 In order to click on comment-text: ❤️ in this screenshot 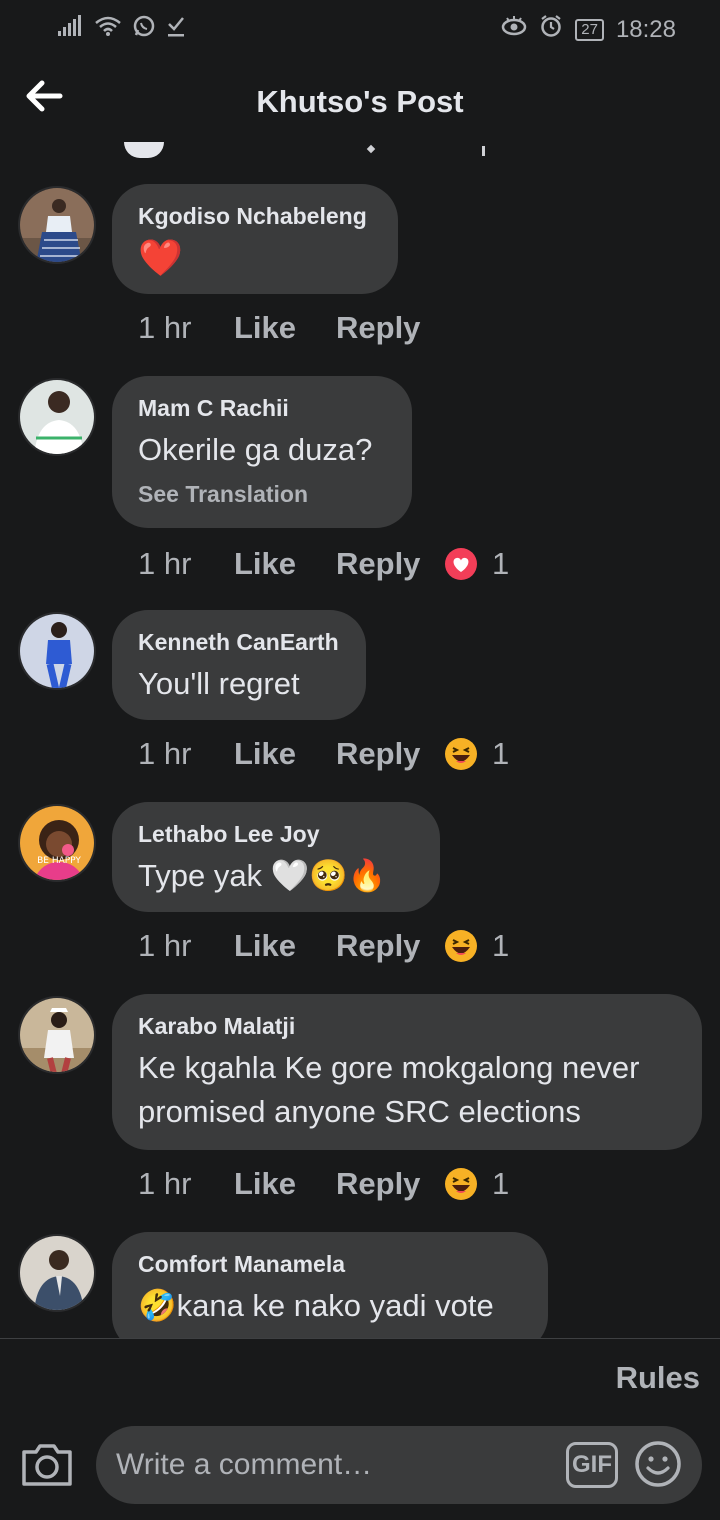, I will do `click(160, 257)`.